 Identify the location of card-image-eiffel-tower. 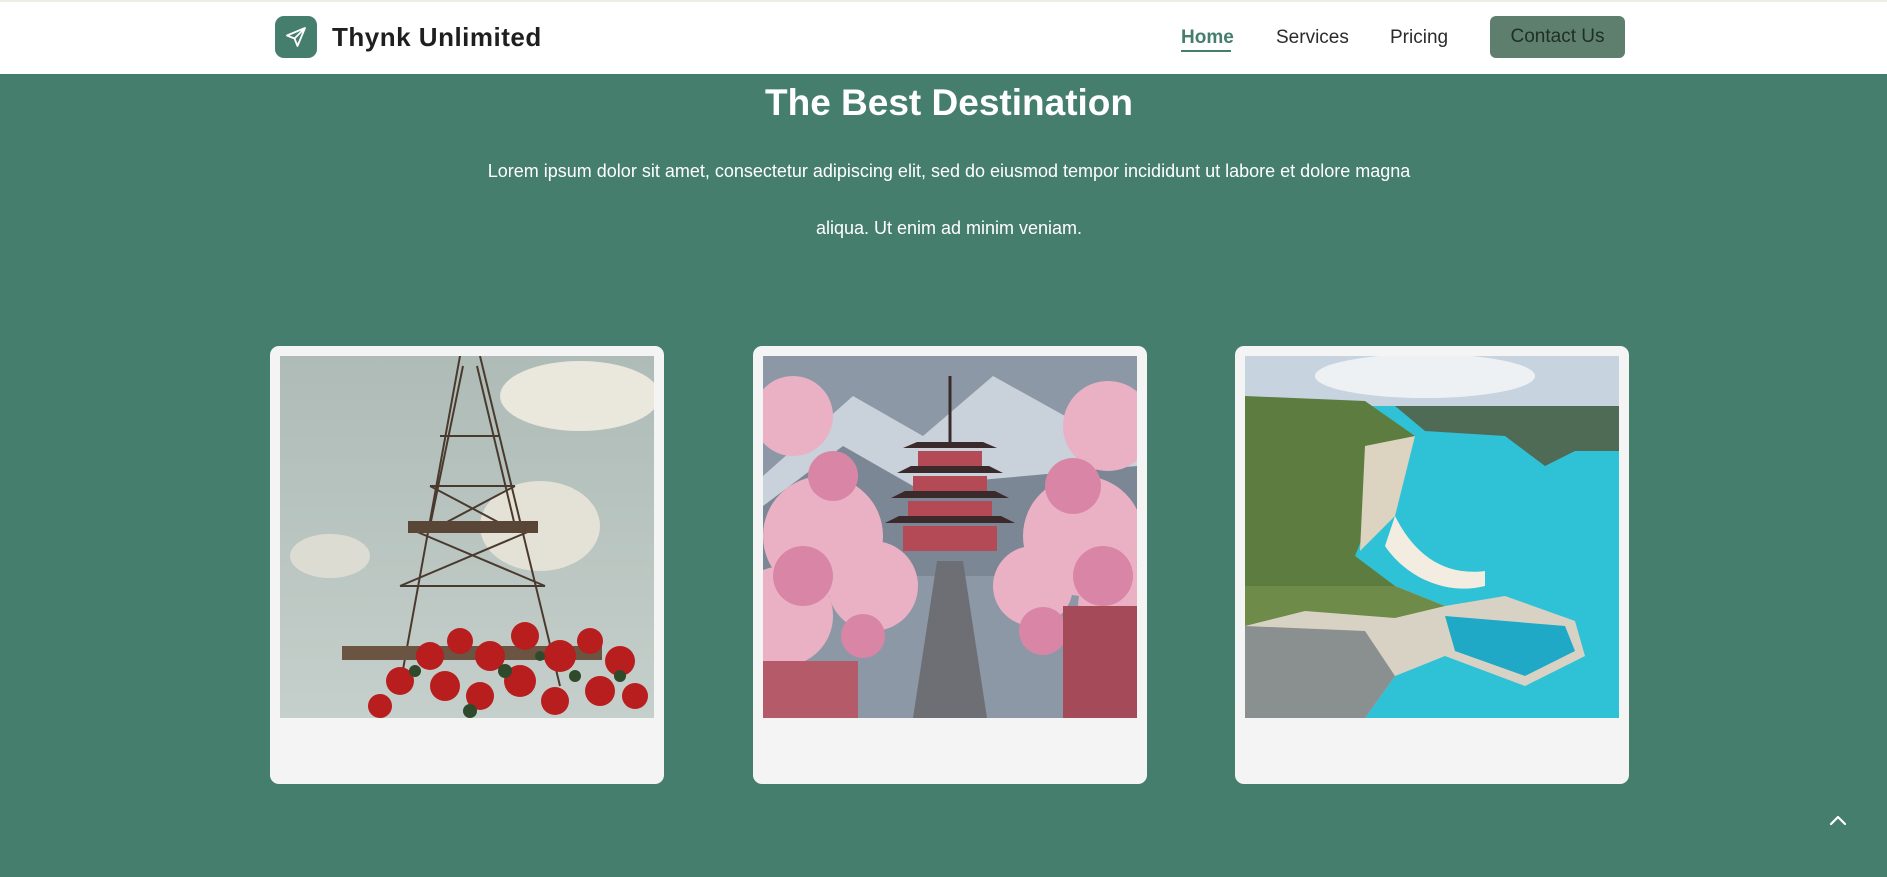
(467, 537).